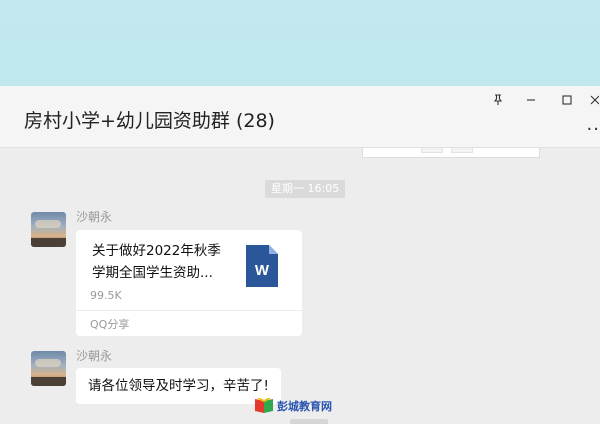 This screenshot has height=424, width=600. Describe the element at coordinates (304, 406) in the screenshot. I see `watermark-text: 彭城教育网` at that location.